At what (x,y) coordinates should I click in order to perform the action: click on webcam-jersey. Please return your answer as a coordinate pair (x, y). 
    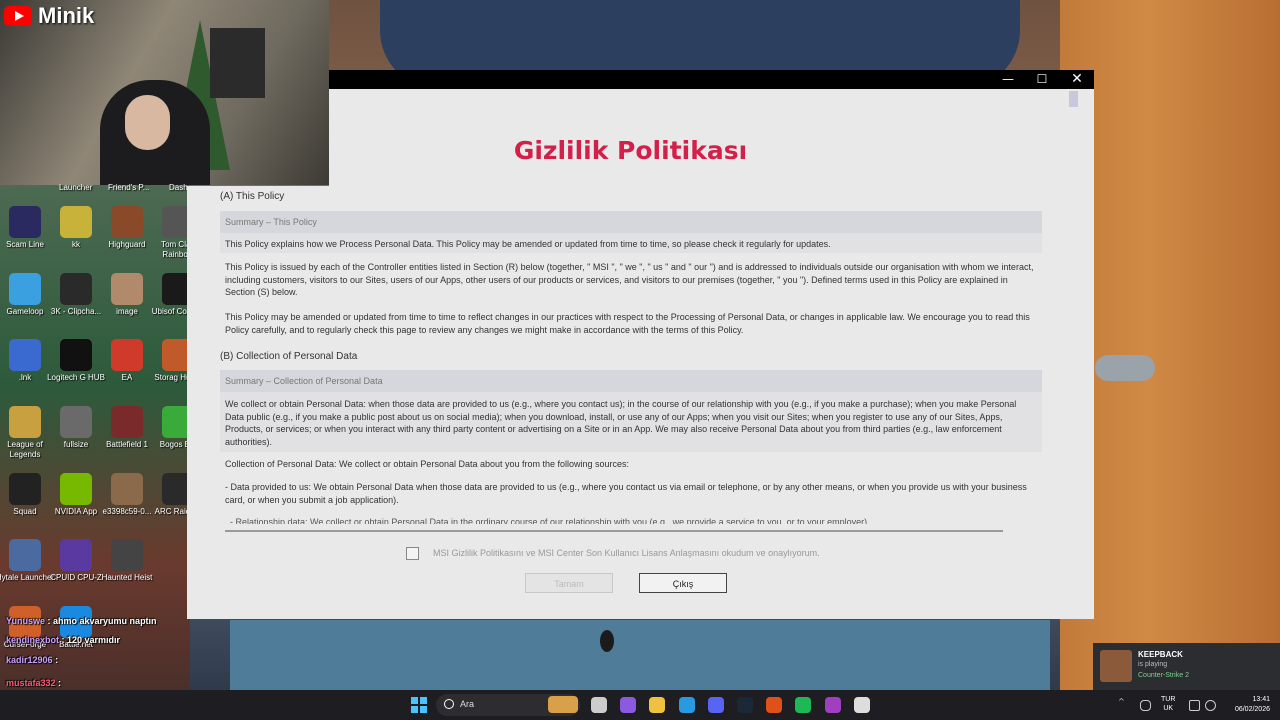
    Looking at the image, I should click on (237, 63).